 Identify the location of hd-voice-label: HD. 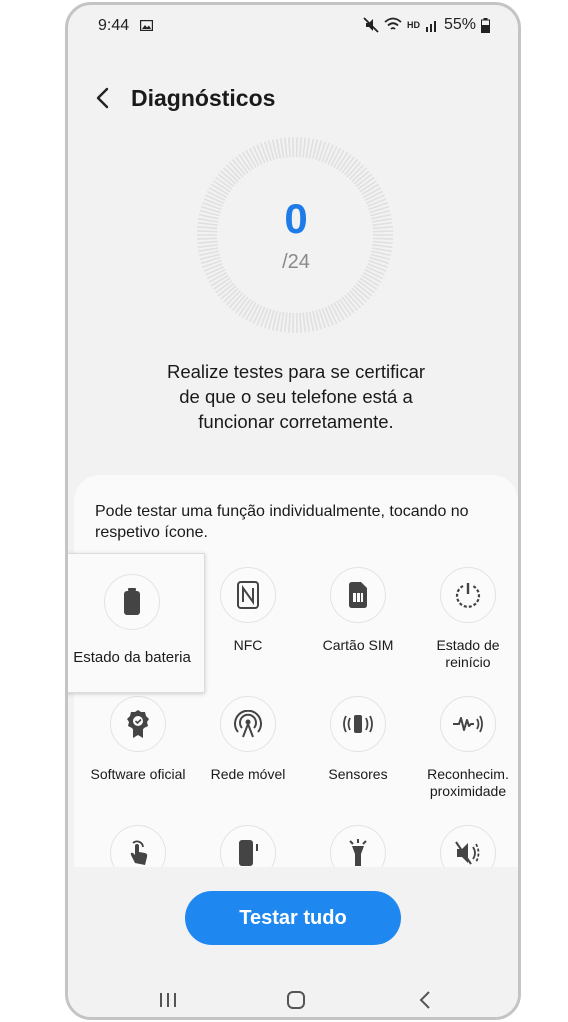
(413, 24).